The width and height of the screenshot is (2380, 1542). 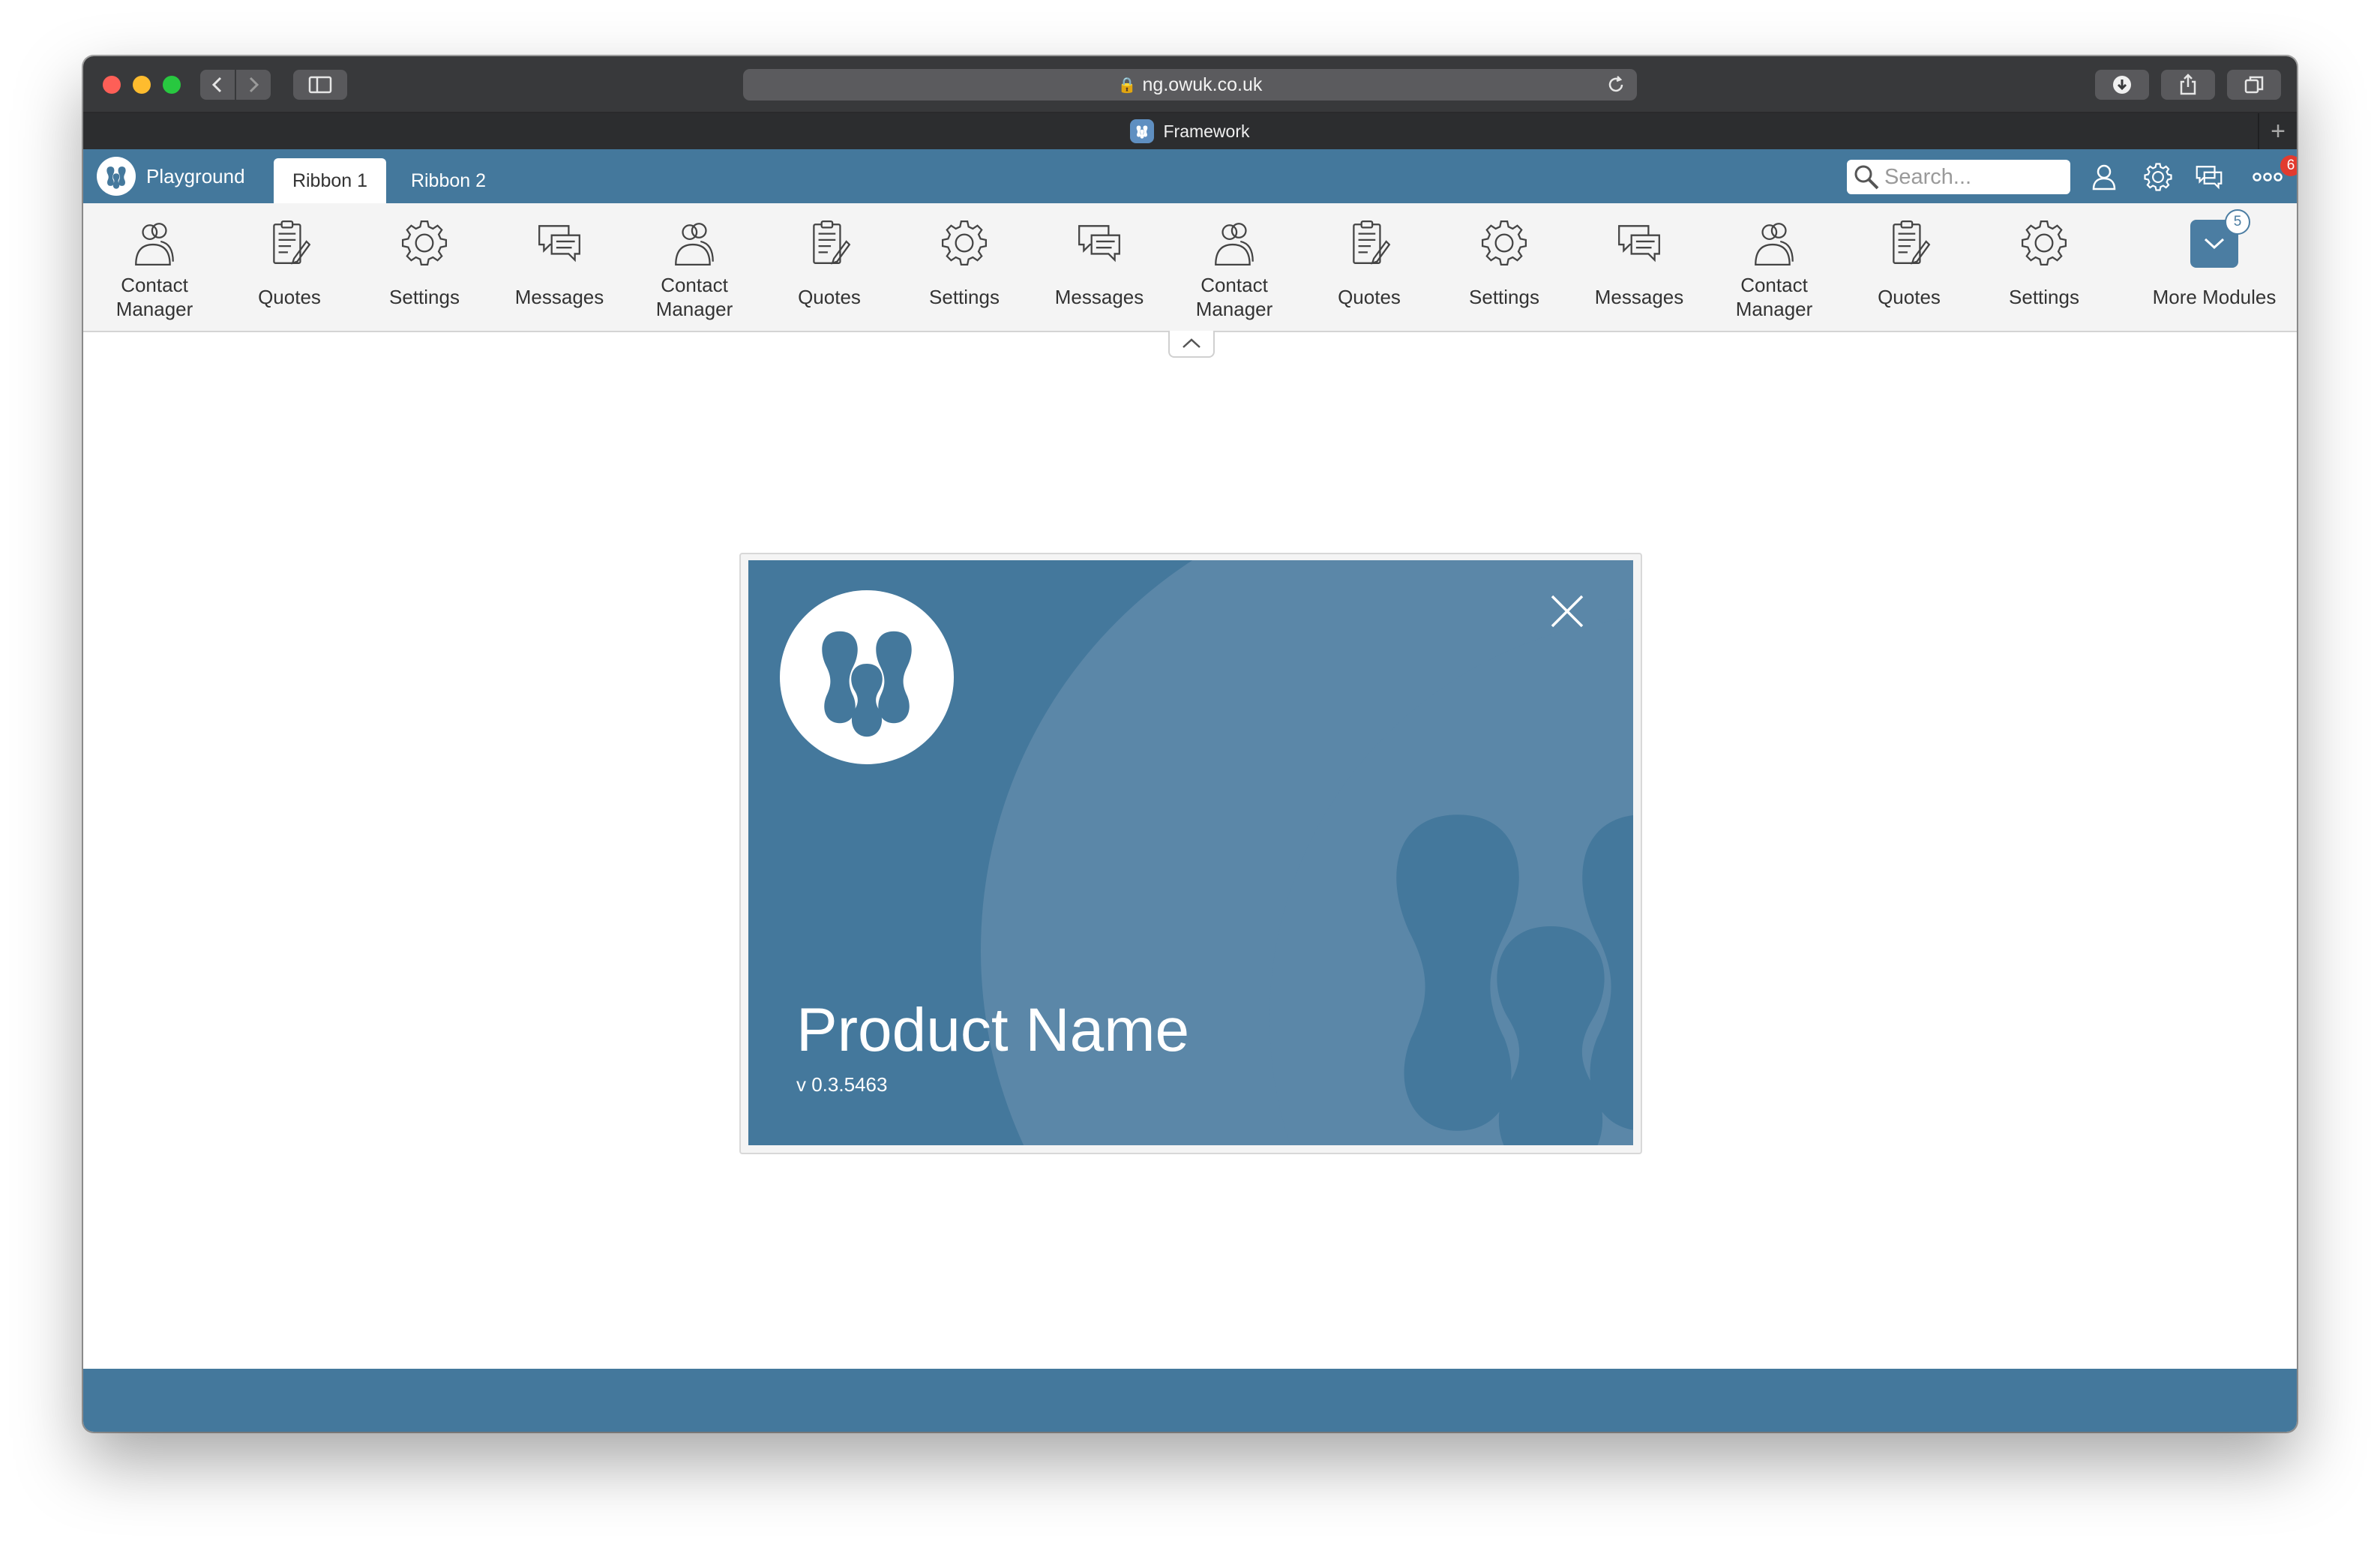 I want to click on browser-tab: Framework +, so click(x=1190, y=131).